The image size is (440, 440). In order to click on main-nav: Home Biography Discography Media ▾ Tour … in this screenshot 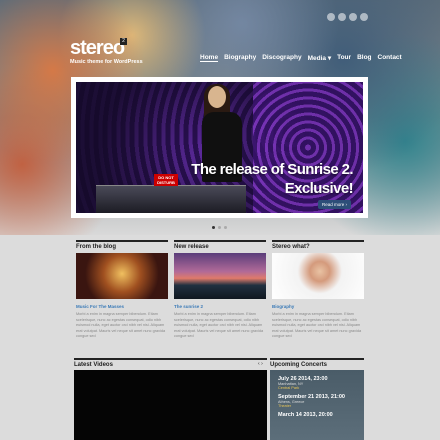, I will do `click(301, 58)`.